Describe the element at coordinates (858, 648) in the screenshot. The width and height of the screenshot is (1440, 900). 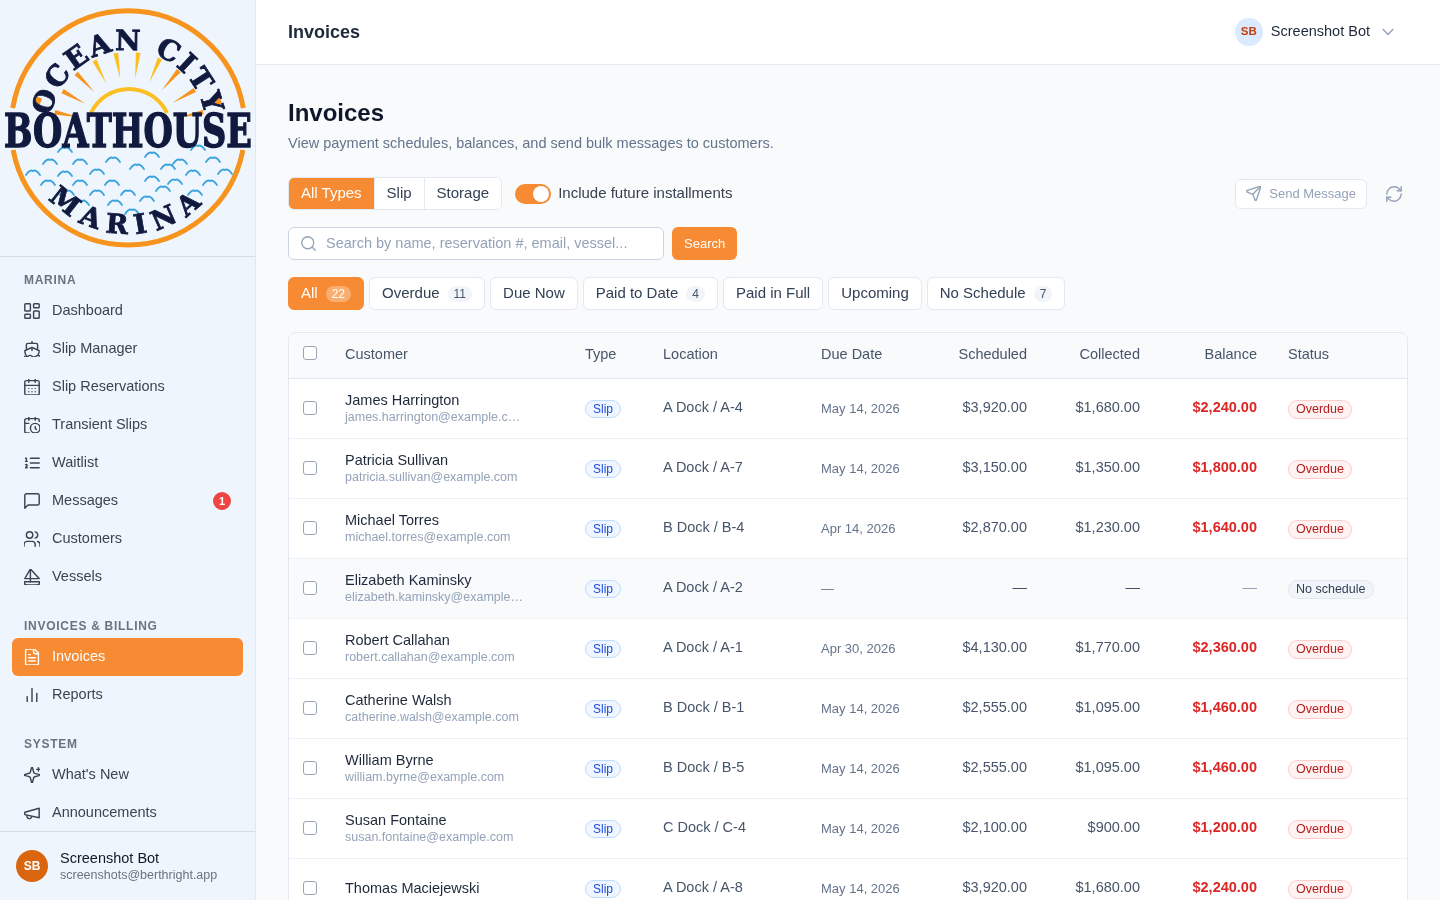
I see `due-date: Apr 30, 2026` at that location.